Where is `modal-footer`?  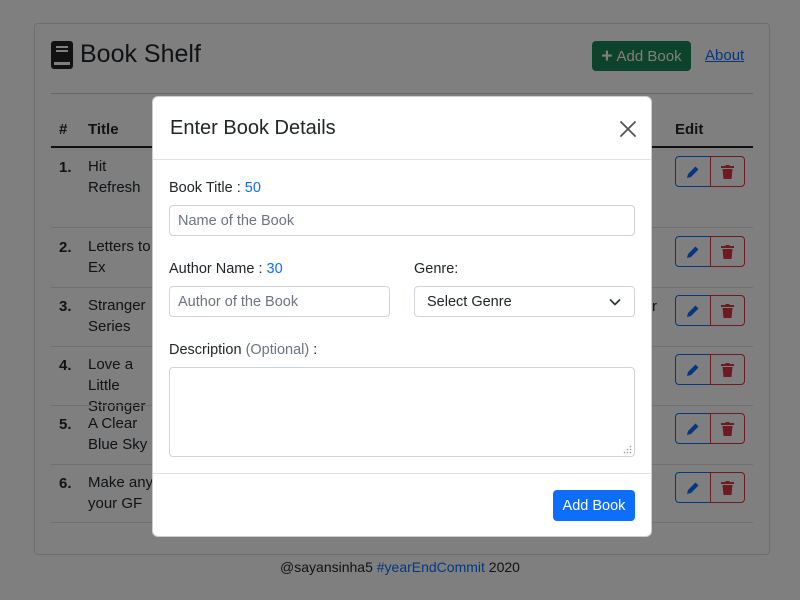 modal-footer is located at coordinates (402, 473).